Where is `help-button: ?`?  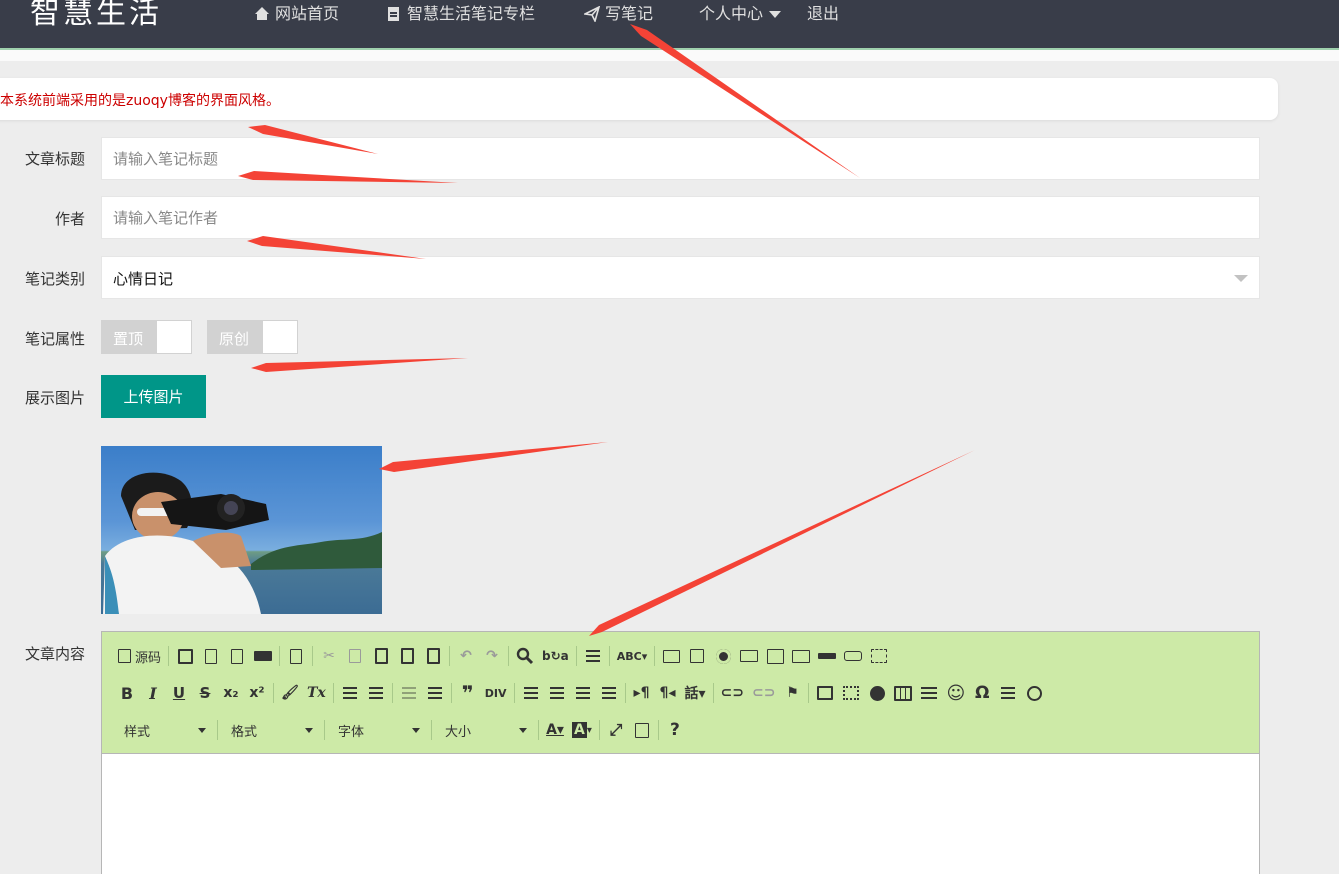
help-button: ? is located at coordinates (675, 730).